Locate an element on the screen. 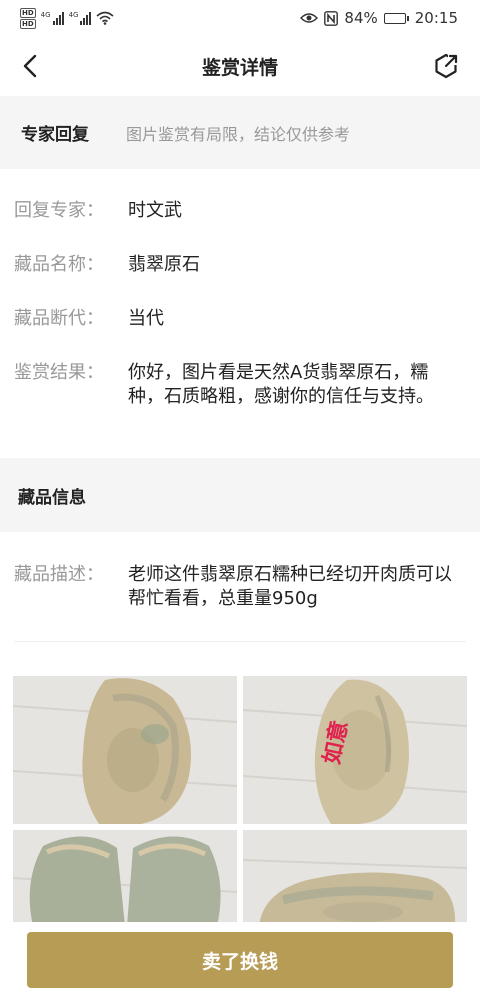 This screenshot has height=996, width=480. info-row-result: 鉴赏结果： 你好，图片看是天然A货翡翠原石，糯种，石质略粗，感谢你的信任与支持。 is located at coordinates (239, 385).